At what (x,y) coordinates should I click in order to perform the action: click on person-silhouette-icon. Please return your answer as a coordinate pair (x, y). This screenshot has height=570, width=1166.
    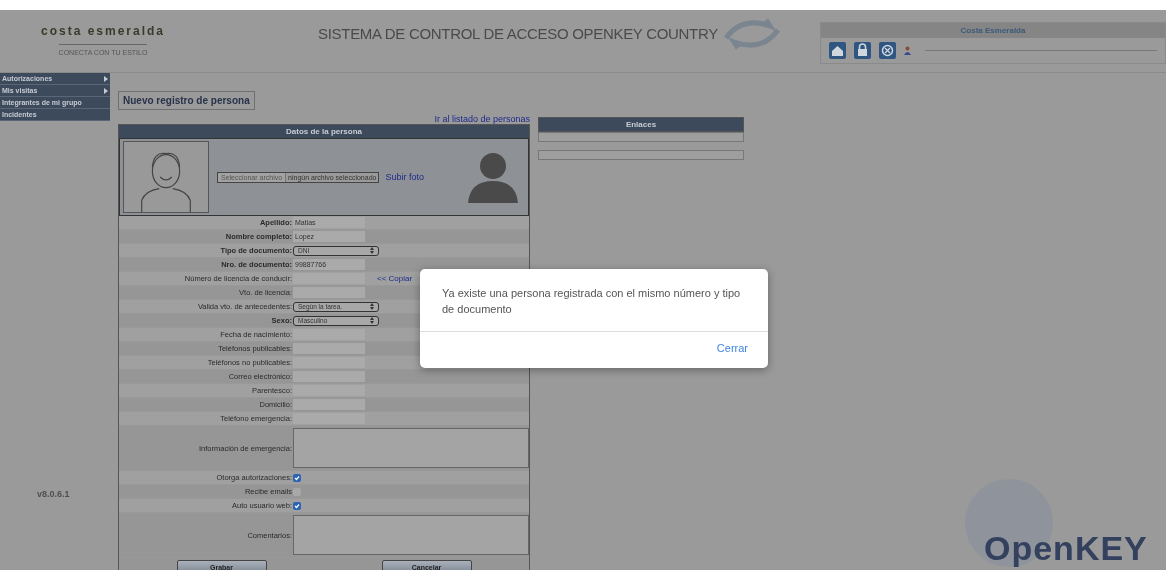
    Looking at the image, I should click on (493, 177).